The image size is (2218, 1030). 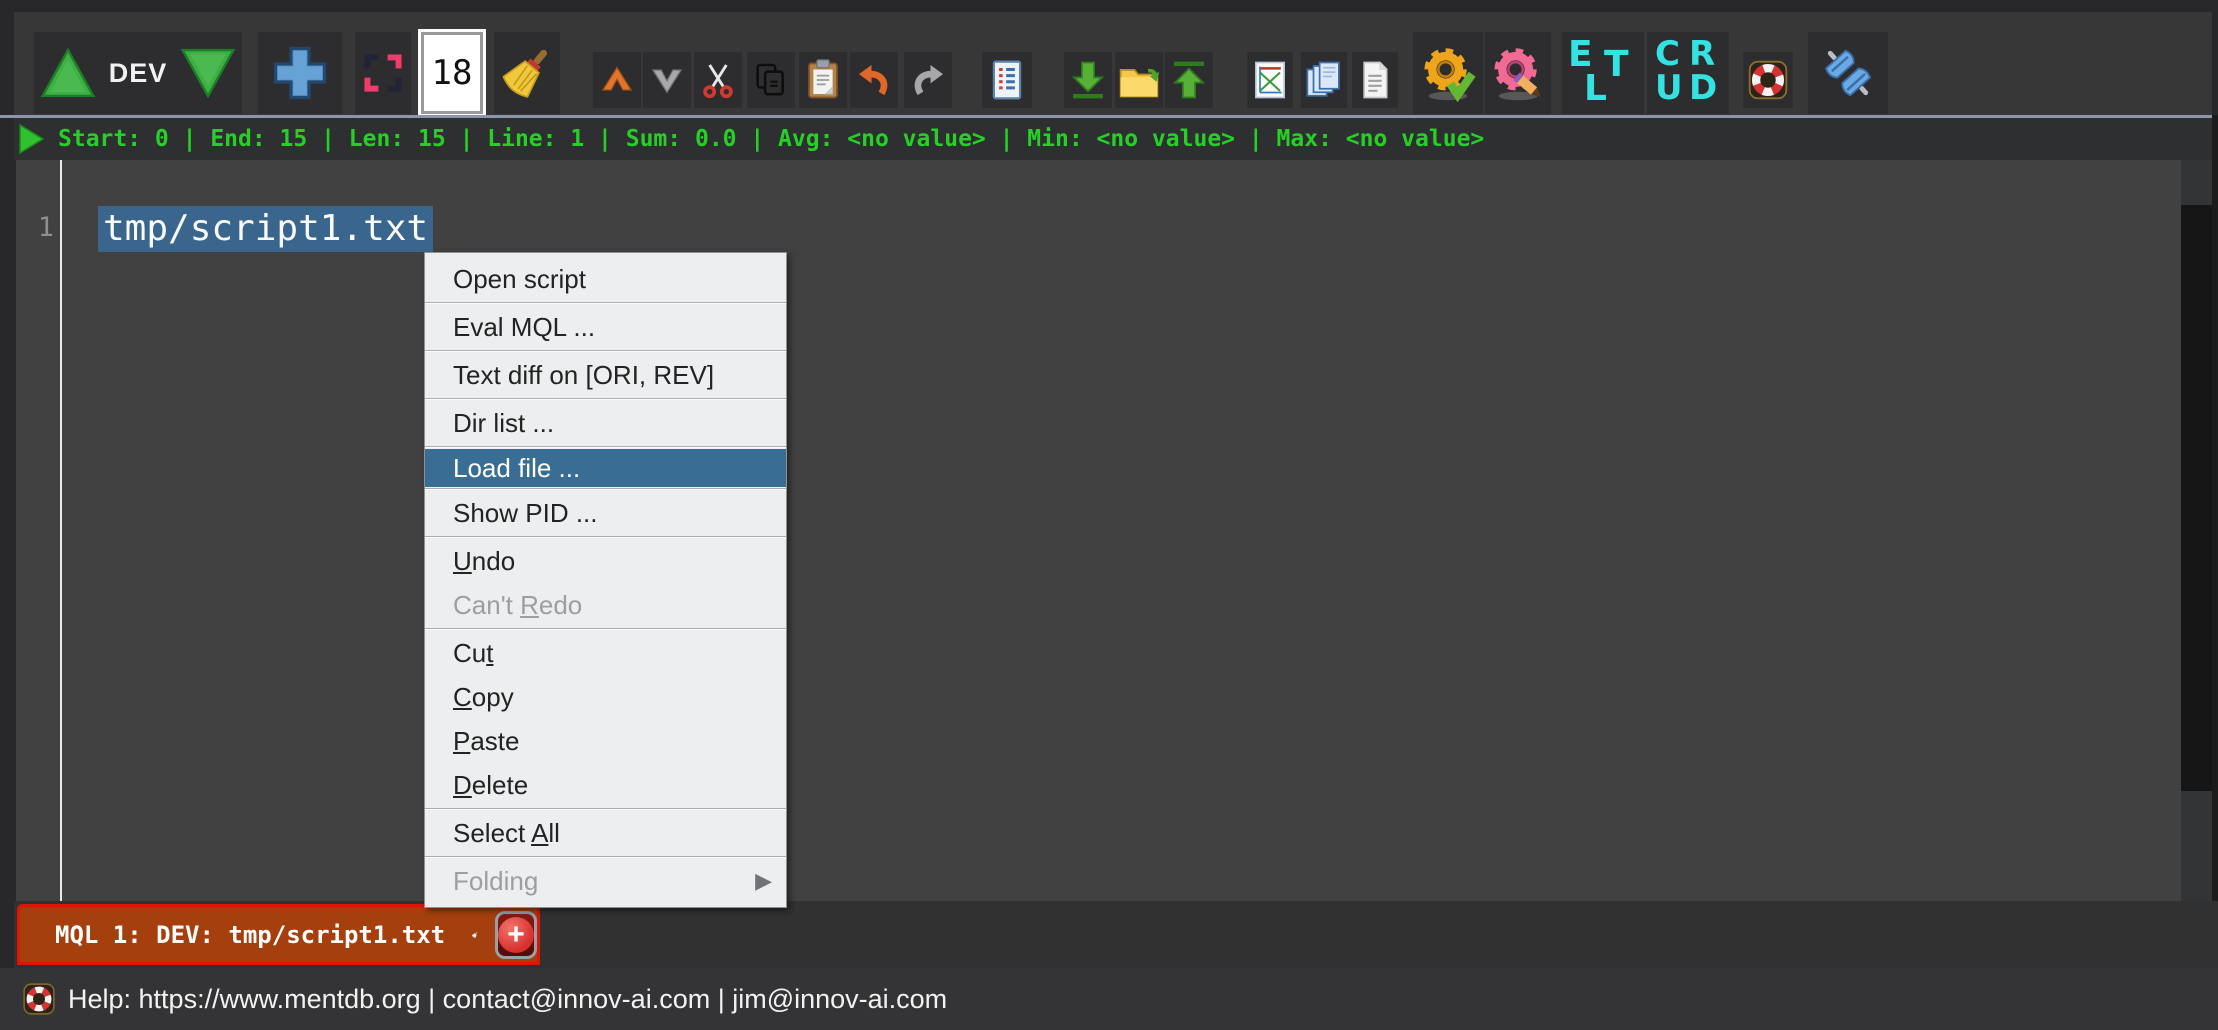 What do you see at coordinates (605, 785) in the screenshot?
I see `menu-item-delete: Delete` at bounding box center [605, 785].